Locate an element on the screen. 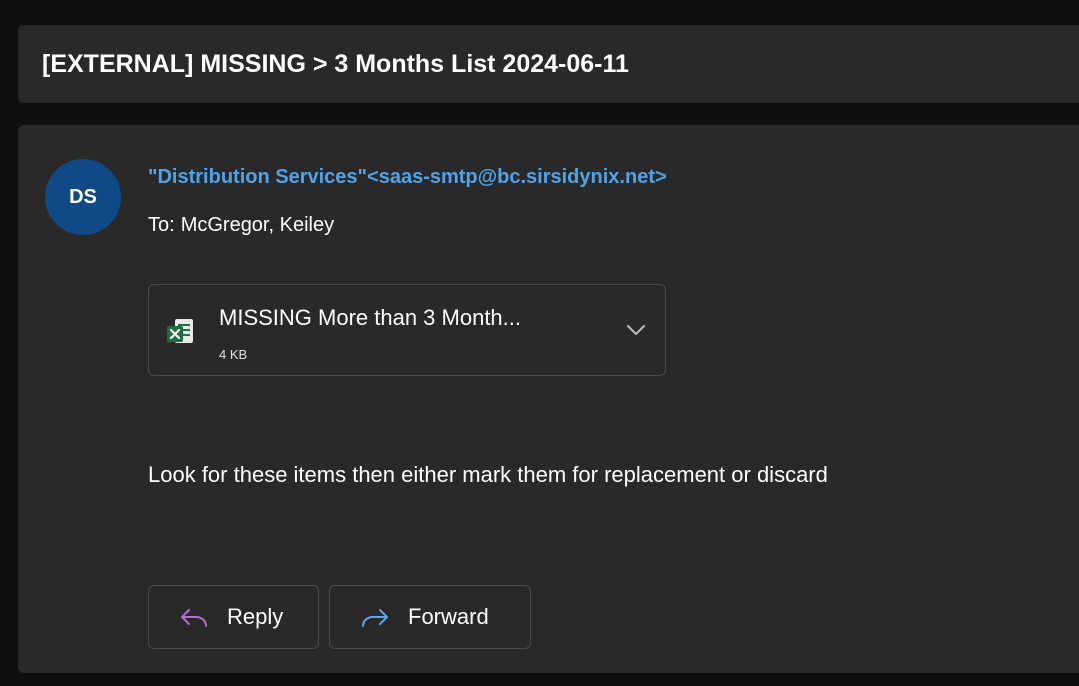 The image size is (1079, 686). attachment-size: 4 KB is located at coordinates (233, 354).